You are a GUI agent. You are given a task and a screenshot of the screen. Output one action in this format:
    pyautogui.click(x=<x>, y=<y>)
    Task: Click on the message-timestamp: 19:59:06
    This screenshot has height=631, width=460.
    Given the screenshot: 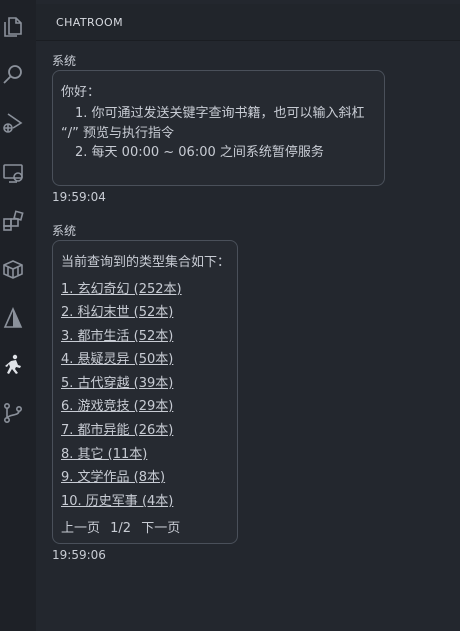 What is the action you would take?
    pyautogui.click(x=79, y=555)
    